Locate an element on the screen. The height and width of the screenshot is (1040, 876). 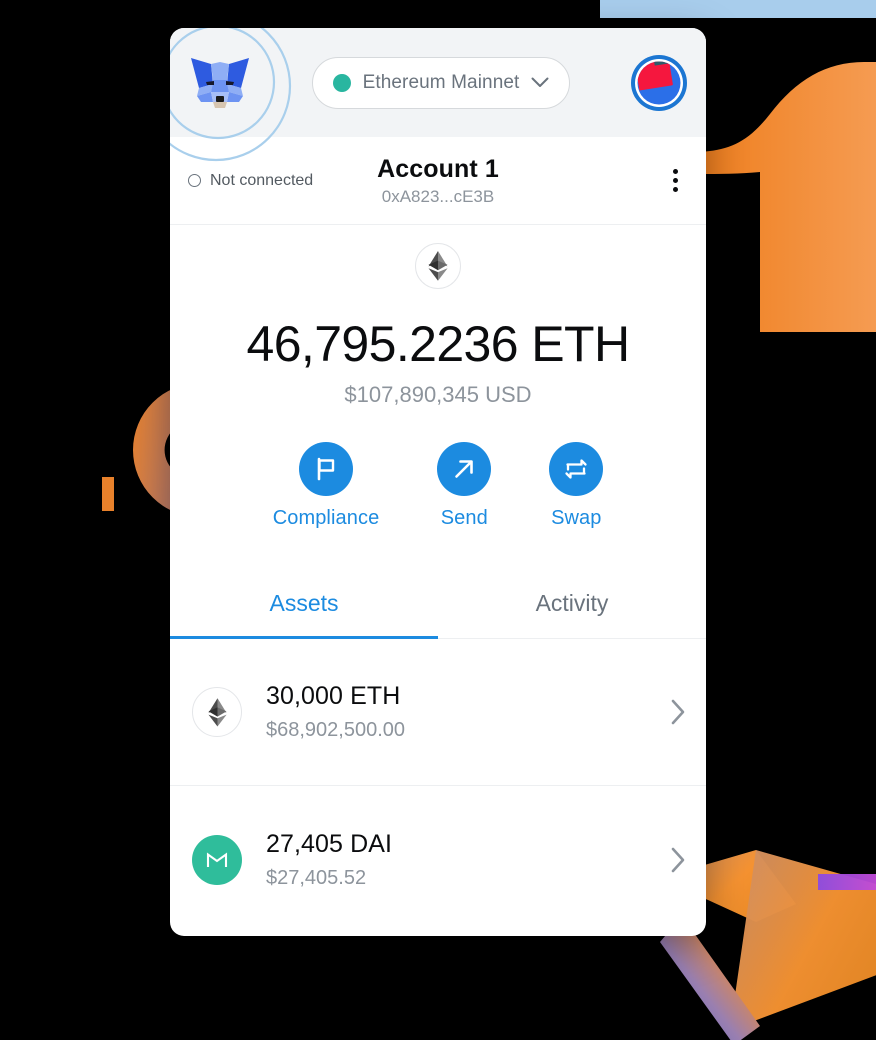
connection-status: Not connected is located at coordinates (250, 181).